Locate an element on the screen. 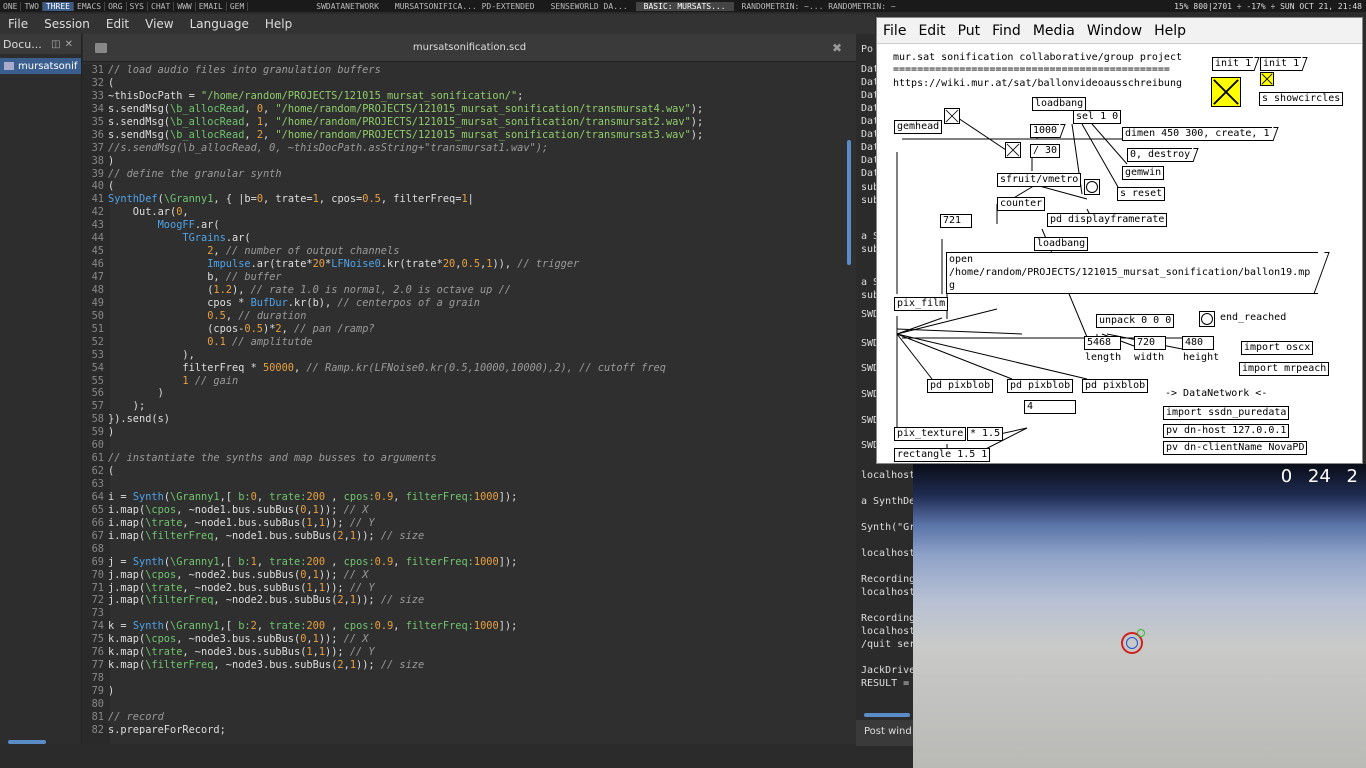 Image resolution: width=1366 pixels, height=768 pixels. taskbar-item: SWDATANETWORK is located at coordinates (347, 6).